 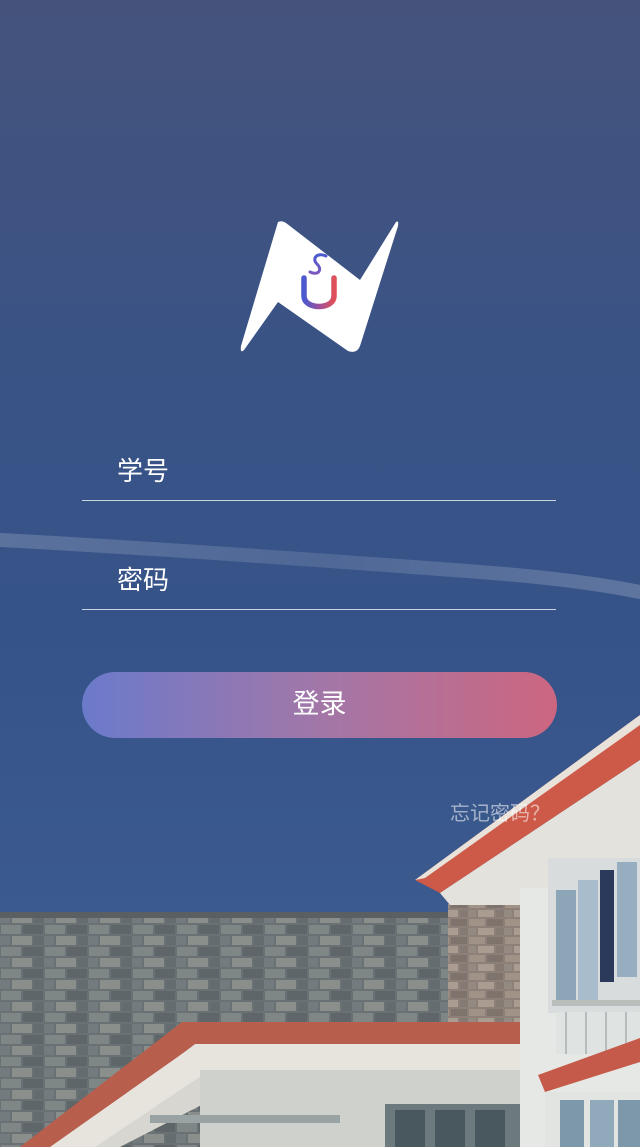 I want to click on student-id-input, so click(x=319, y=472).